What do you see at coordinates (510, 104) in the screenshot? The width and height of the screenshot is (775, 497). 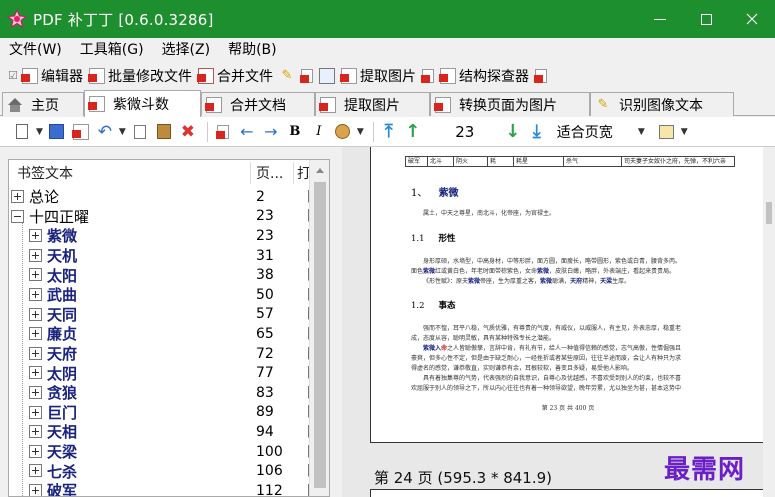 I see `tab-convert-to-images: 转换页面为图片` at bounding box center [510, 104].